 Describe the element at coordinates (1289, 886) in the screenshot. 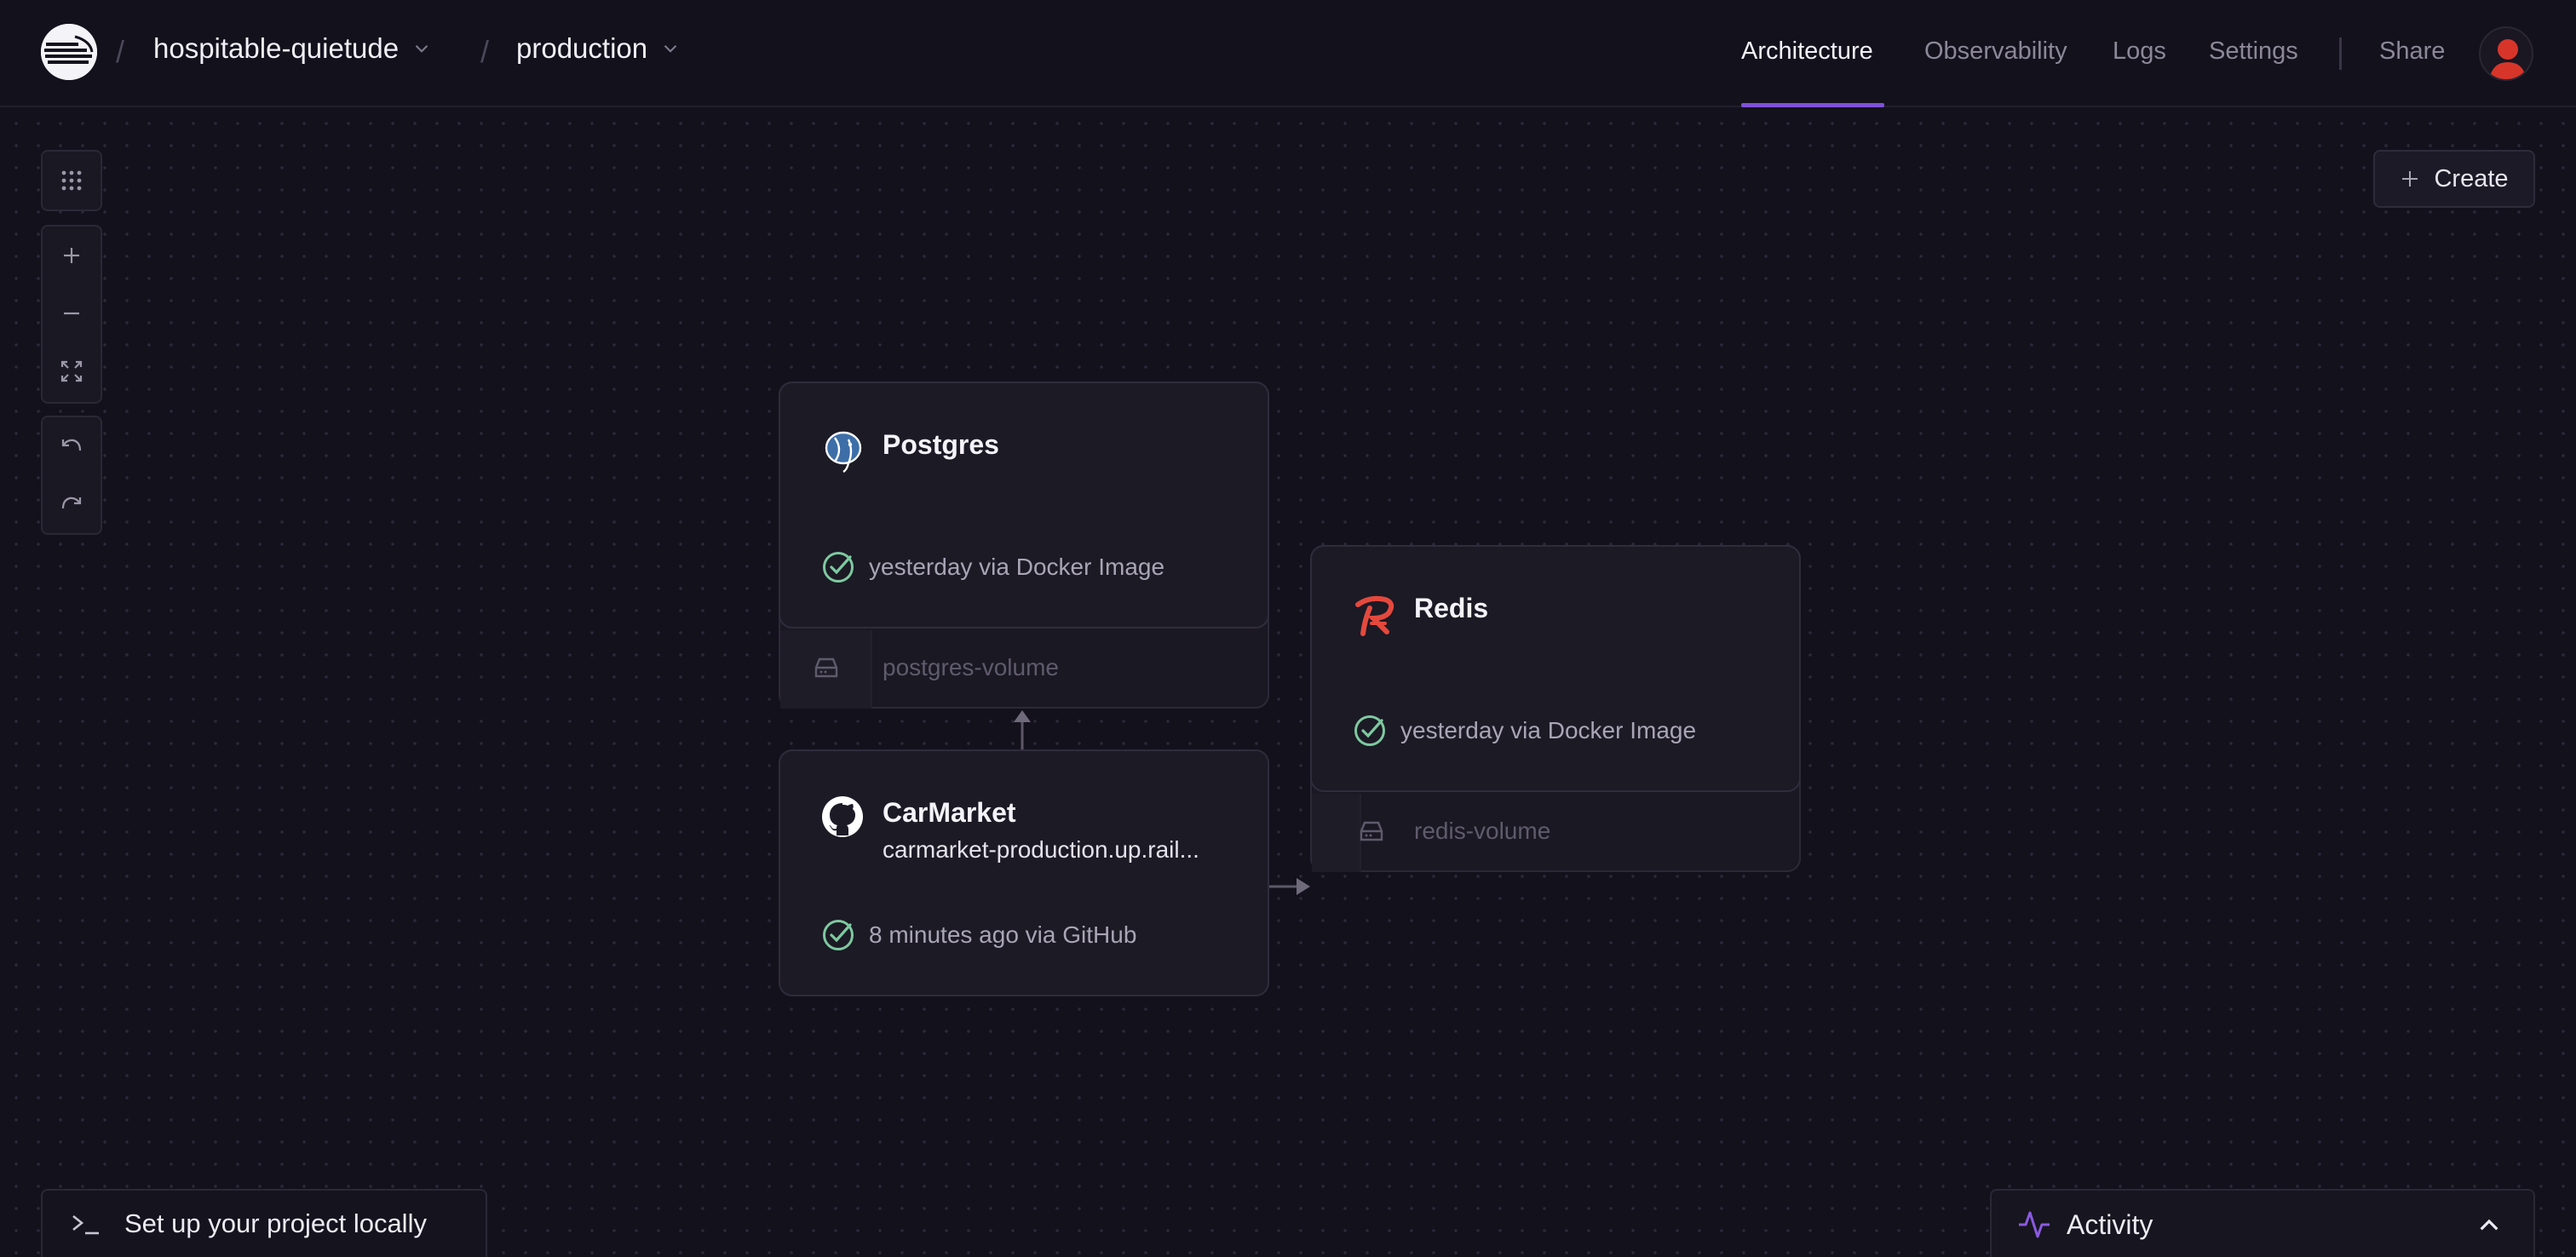

I see `connector-carmarket-redis` at that location.